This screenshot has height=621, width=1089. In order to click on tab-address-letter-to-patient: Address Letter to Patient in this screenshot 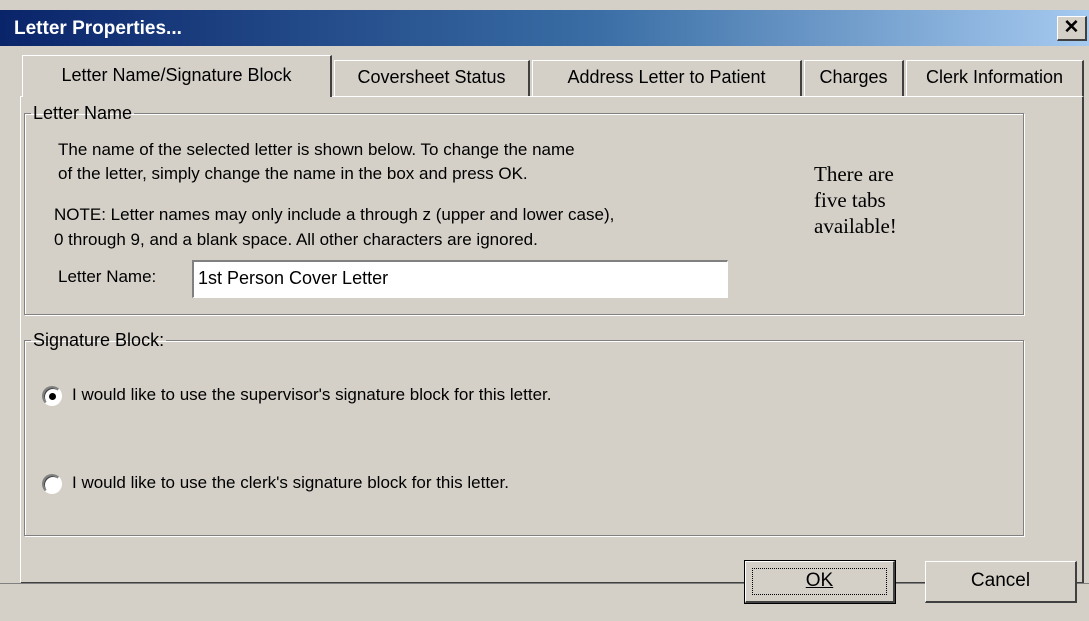, I will do `click(667, 78)`.